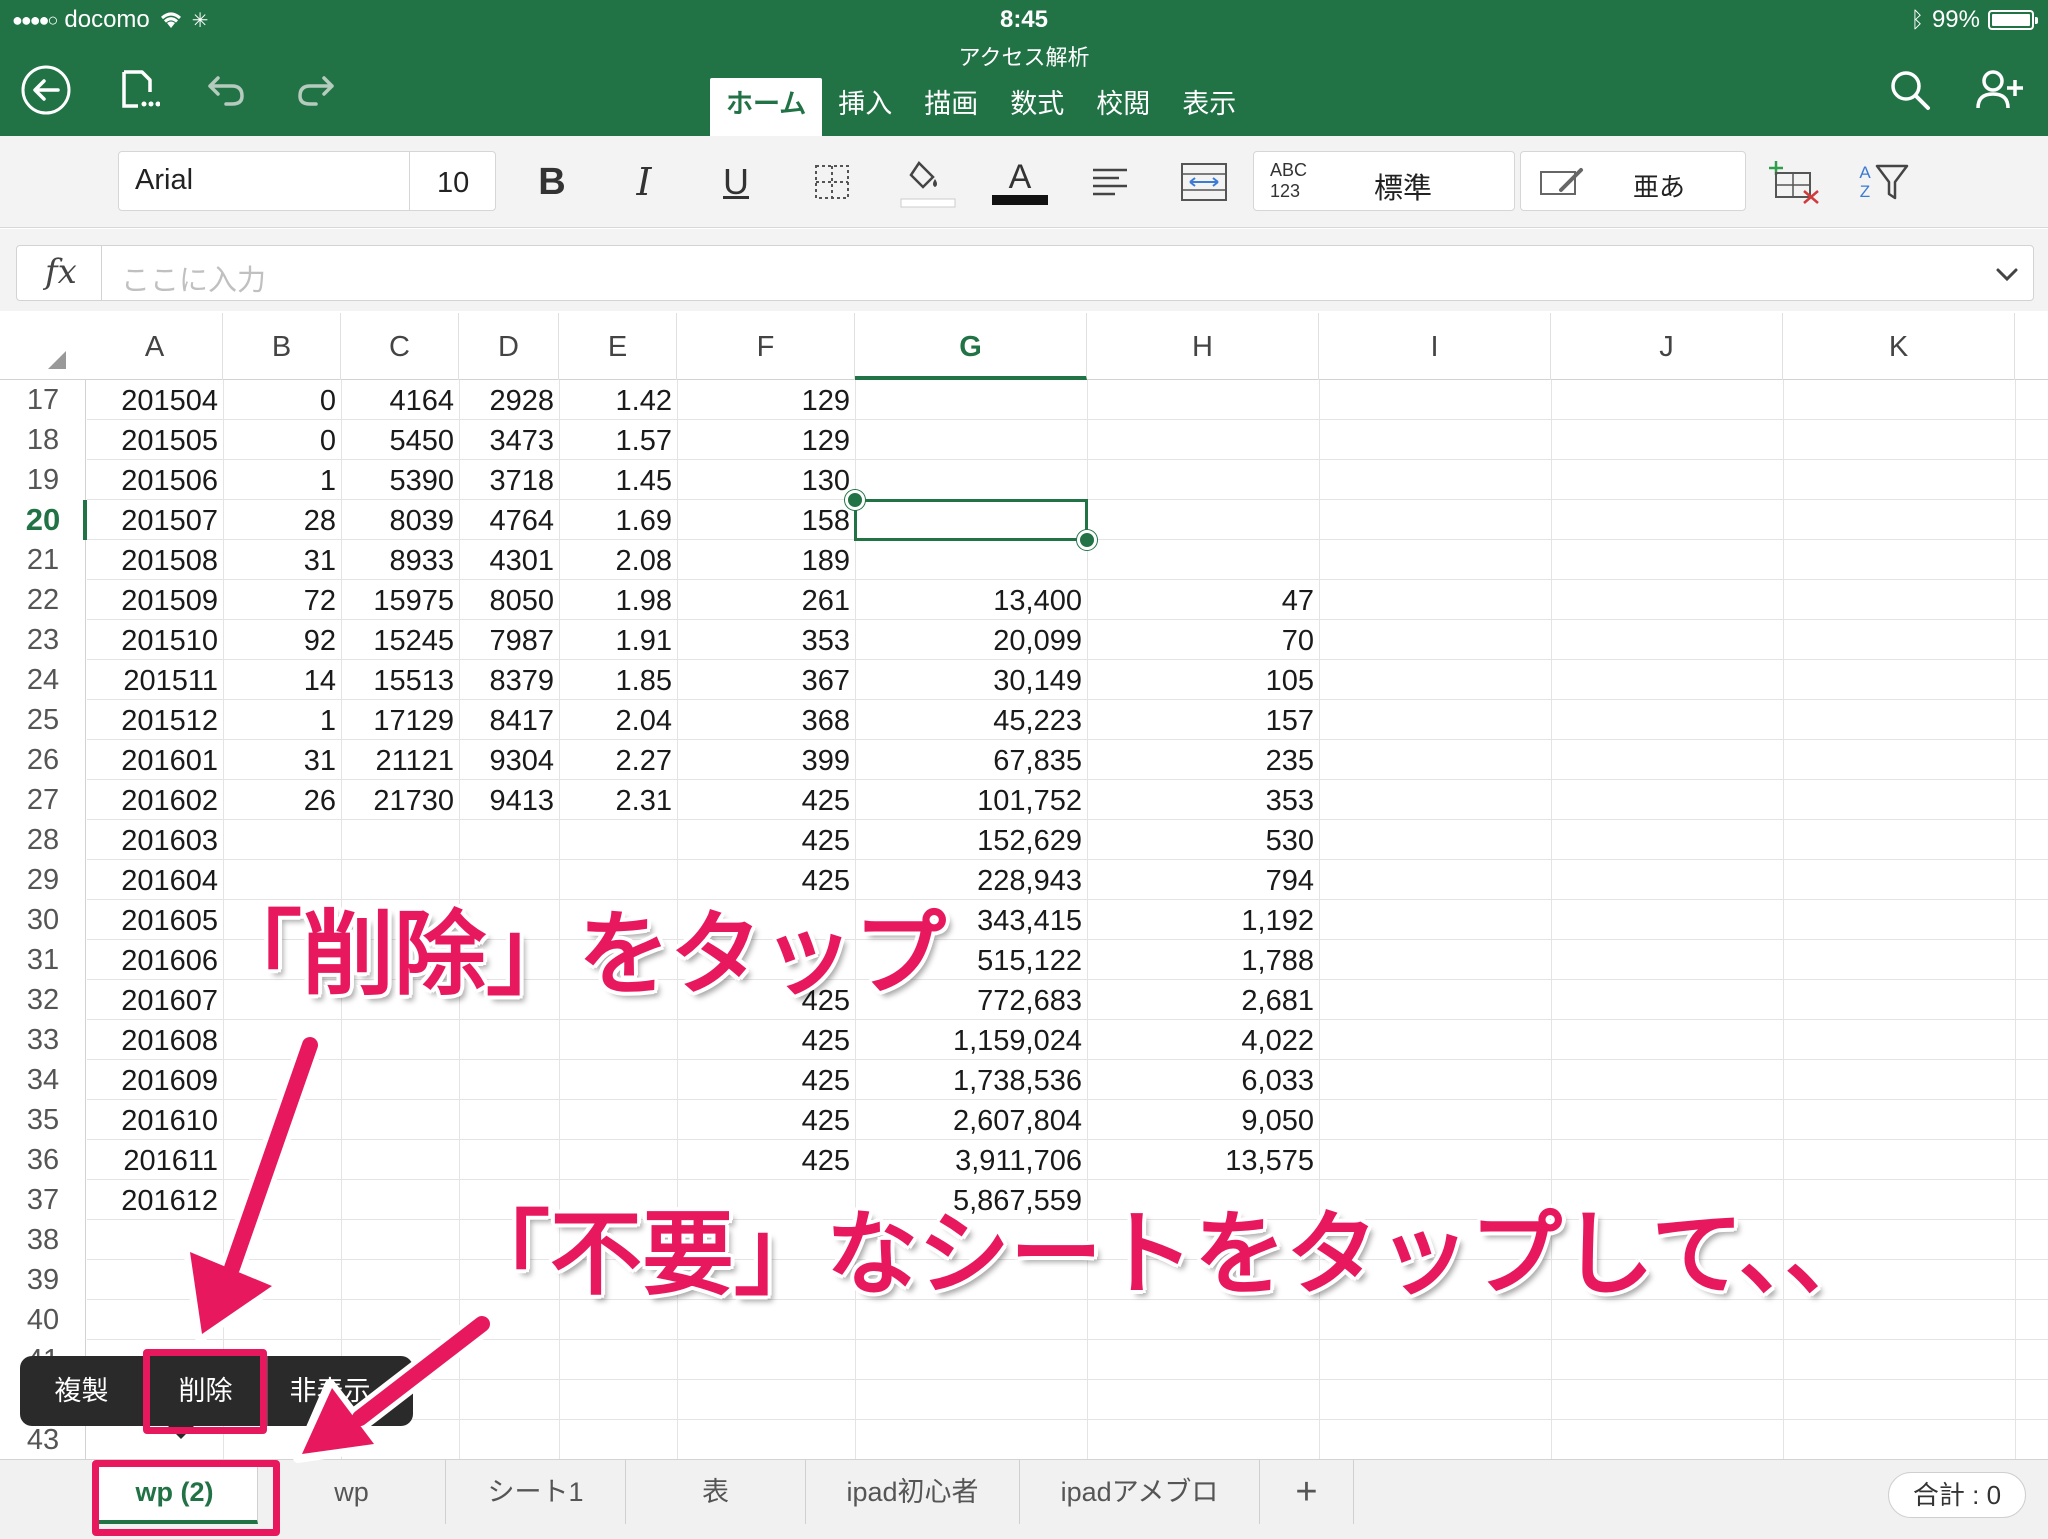 The width and height of the screenshot is (2048, 1539). Describe the element at coordinates (253, 1187) in the screenshot. I see `arrow-to-delete-icon` at that location.